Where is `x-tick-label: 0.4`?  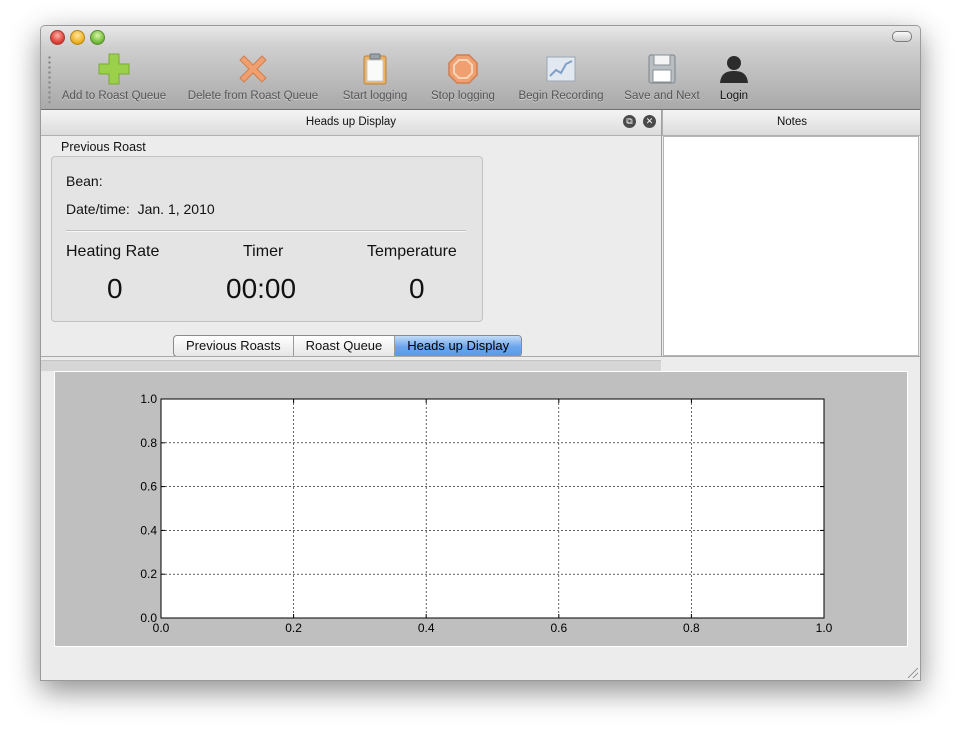 x-tick-label: 0.4 is located at coordinates (426, 628).